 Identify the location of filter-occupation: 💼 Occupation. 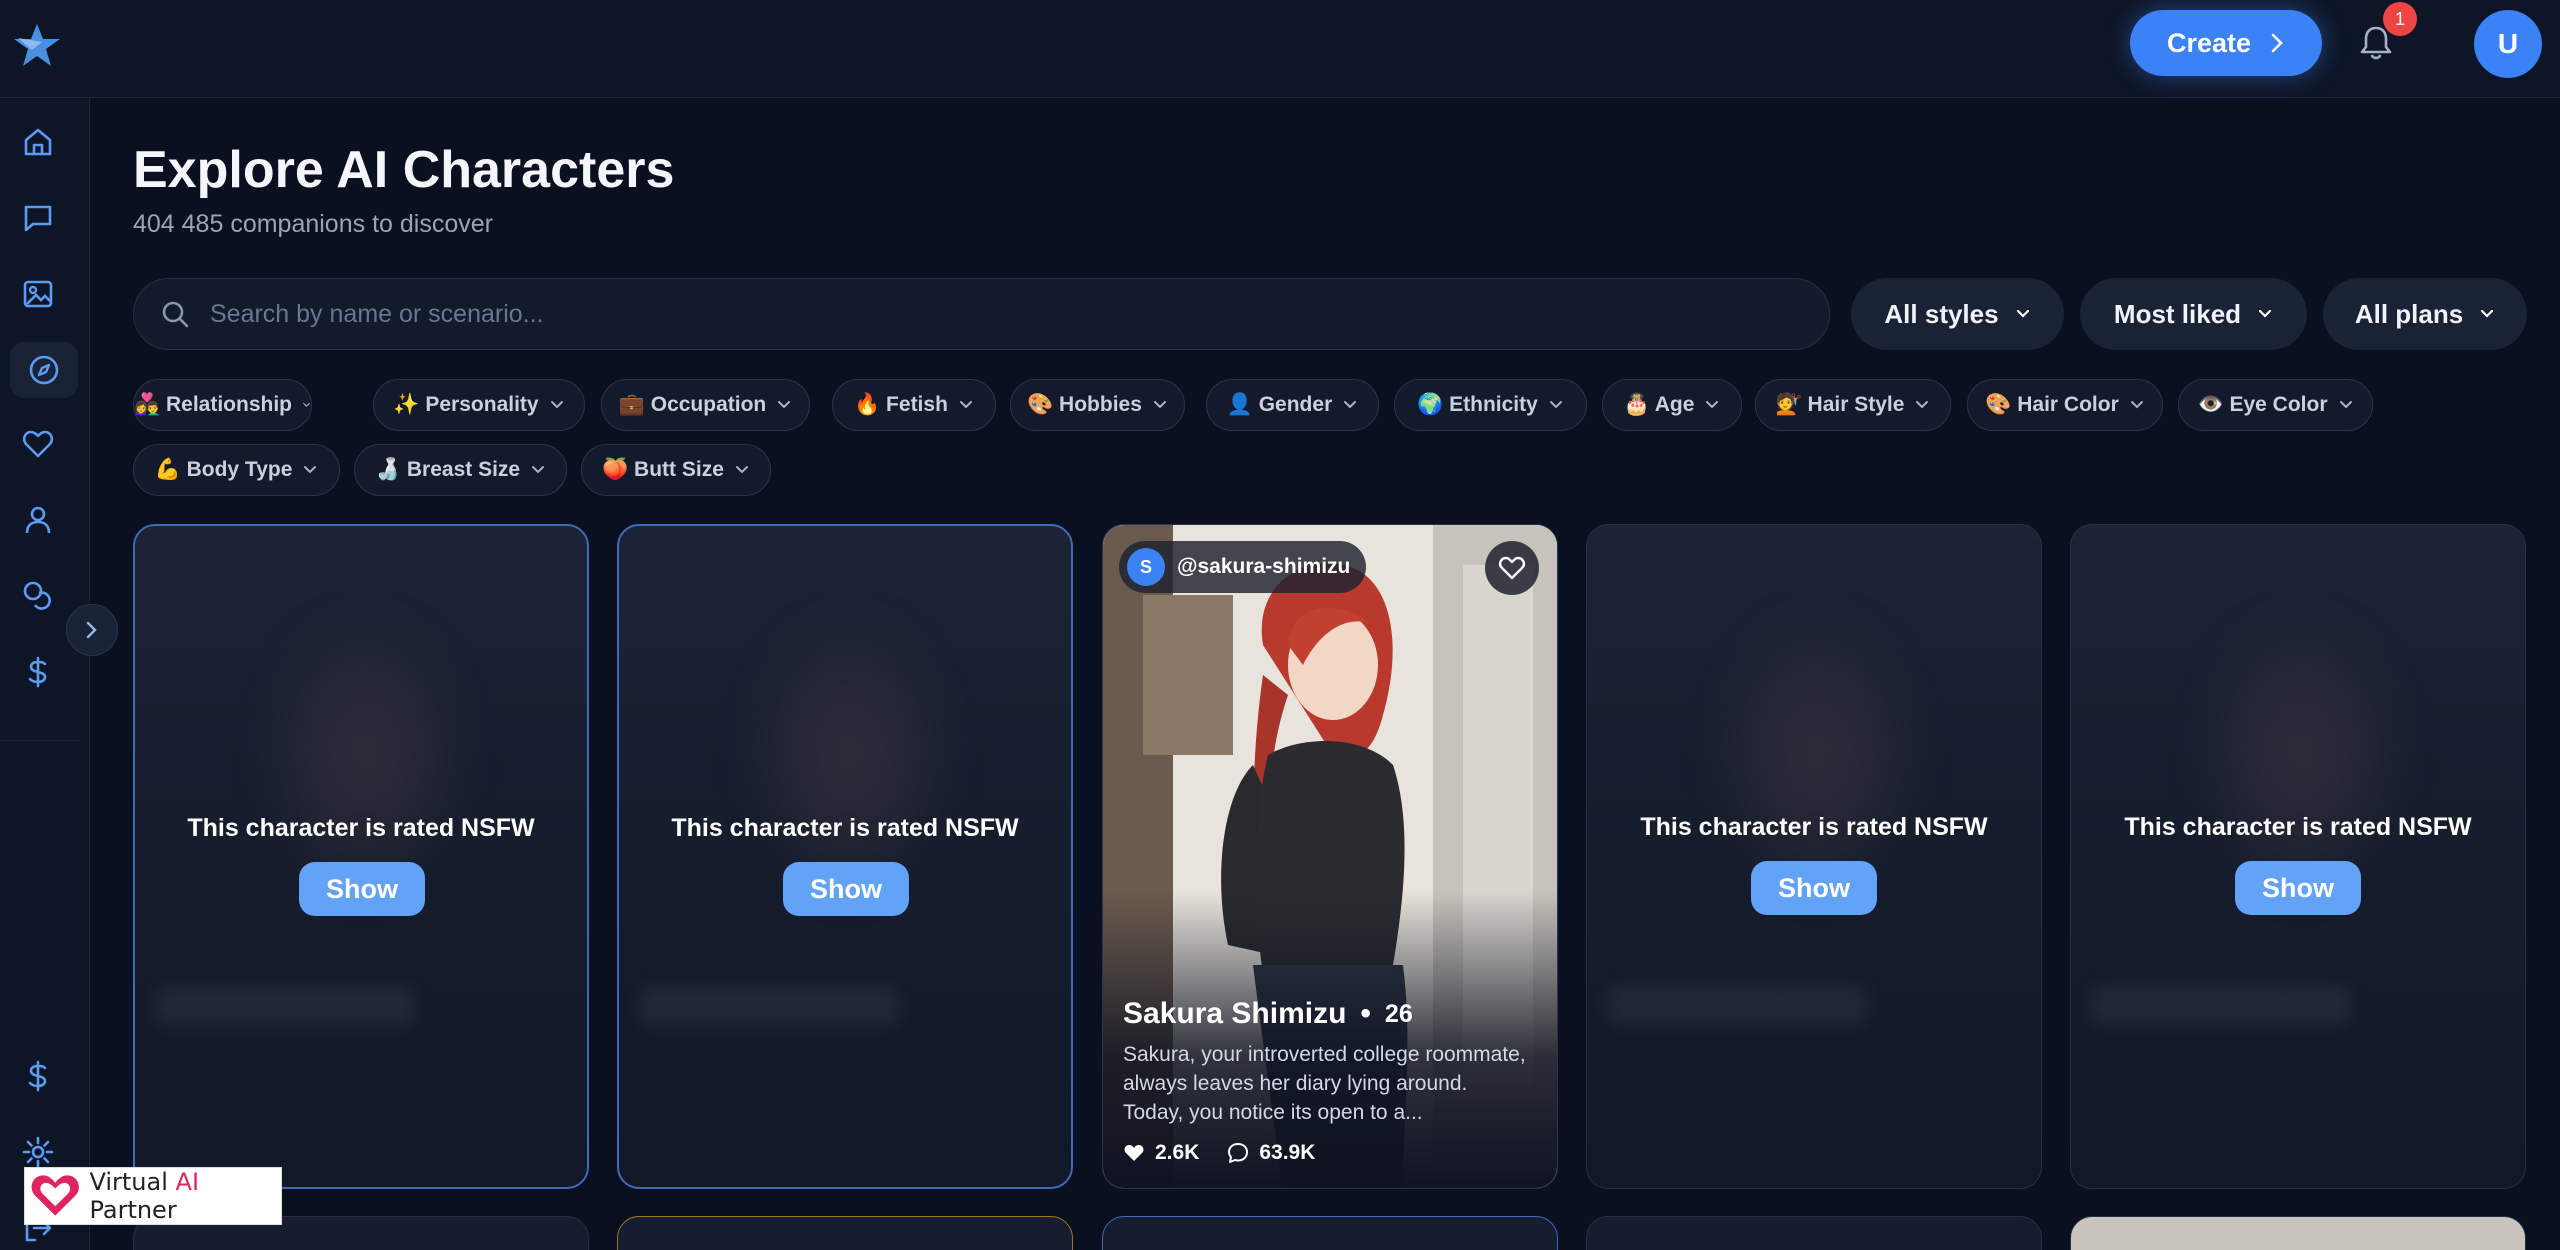
(705, 405).